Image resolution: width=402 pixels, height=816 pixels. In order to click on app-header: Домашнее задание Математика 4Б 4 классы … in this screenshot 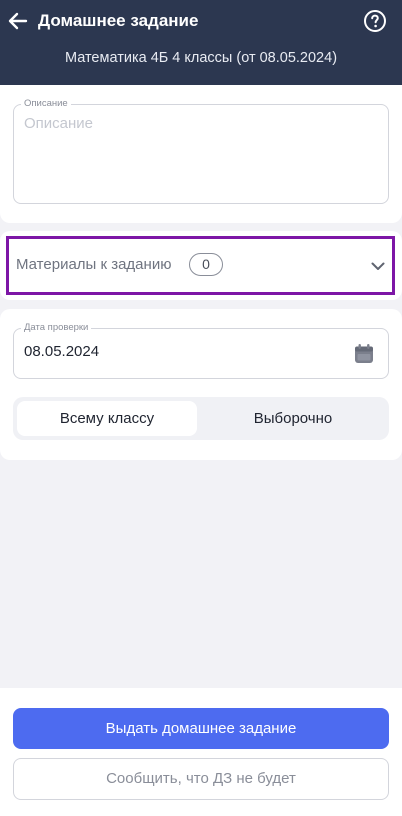, I will do `click(201, 42)`.